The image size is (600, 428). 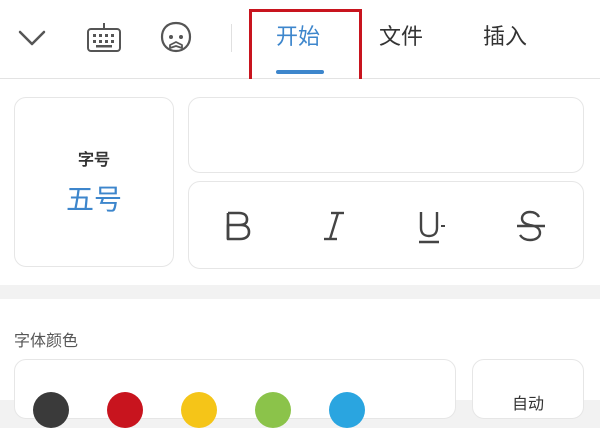 I want to click on strikethrough-icon, so click(x=531, y=226).